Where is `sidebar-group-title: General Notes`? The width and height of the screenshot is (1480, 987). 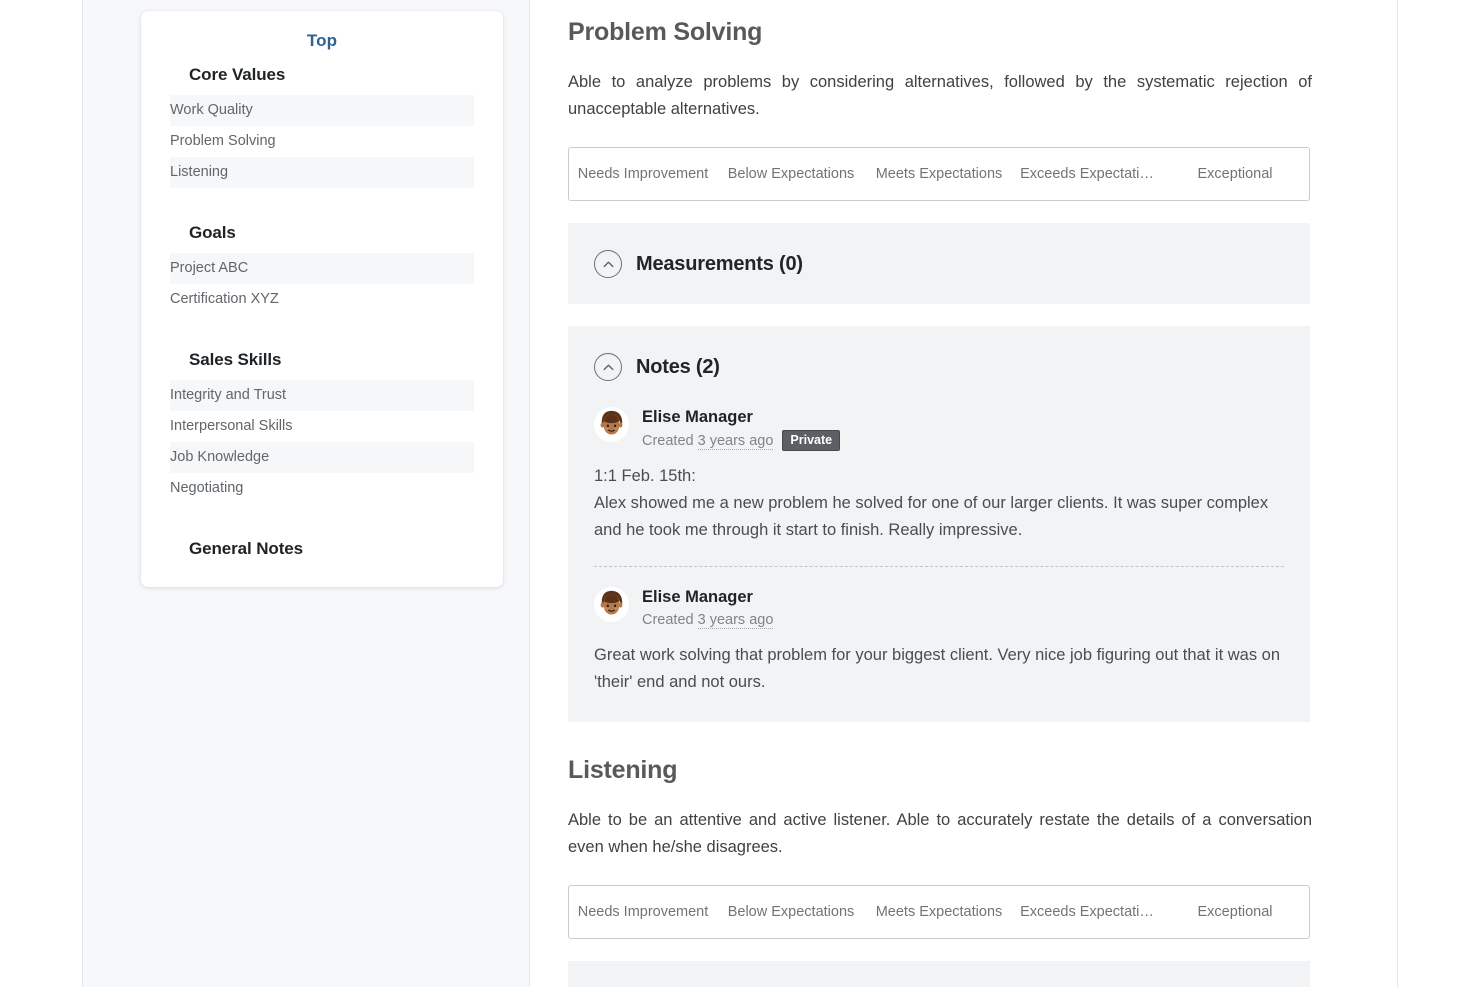
sidebar-group-title: General Notes is located at coordinates (246, 548).